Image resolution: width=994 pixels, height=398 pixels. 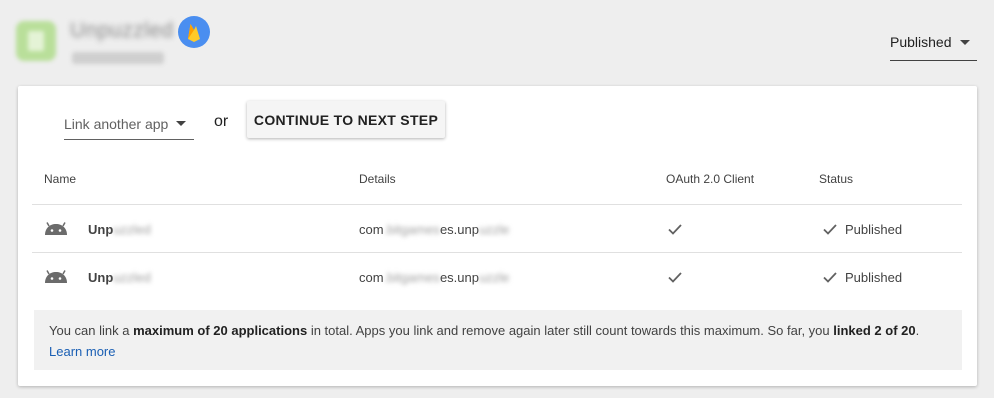 What do you see at coordinates (377, 179) in the screenshot?
I see `column-header-details: Details` at bounding box center [377, 179].